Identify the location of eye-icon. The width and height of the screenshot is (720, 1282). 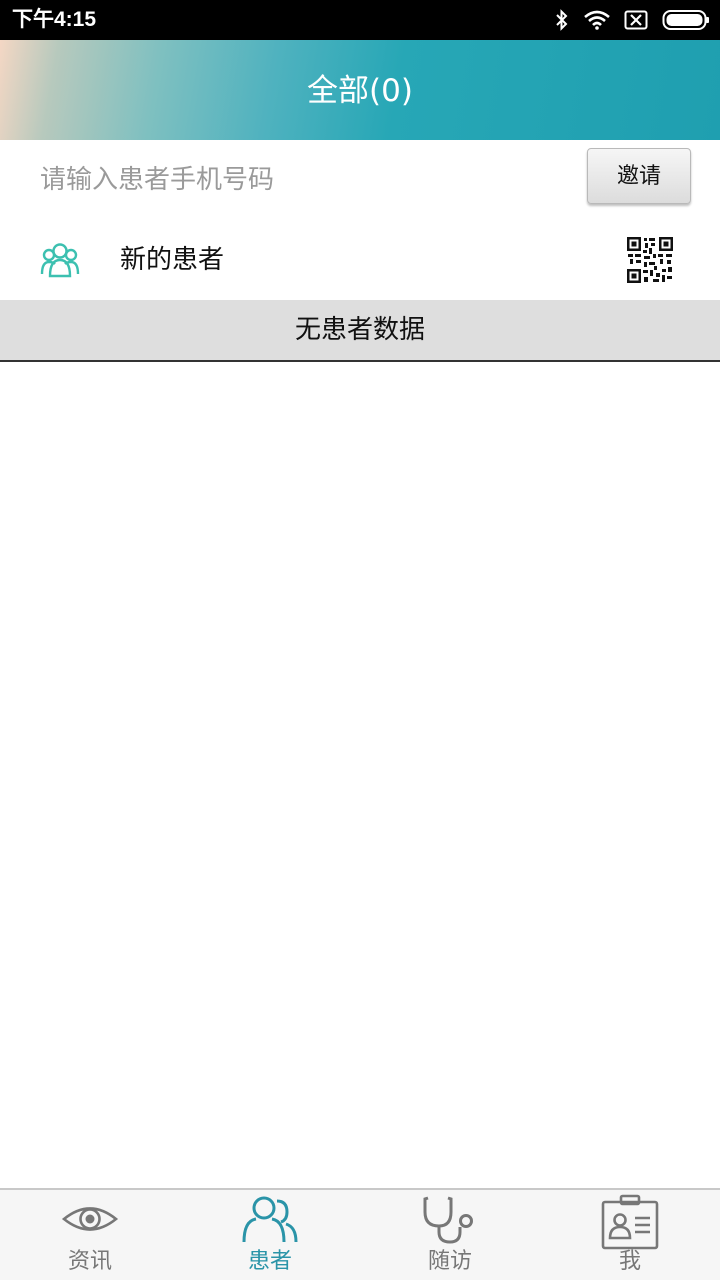
(90, 1219).